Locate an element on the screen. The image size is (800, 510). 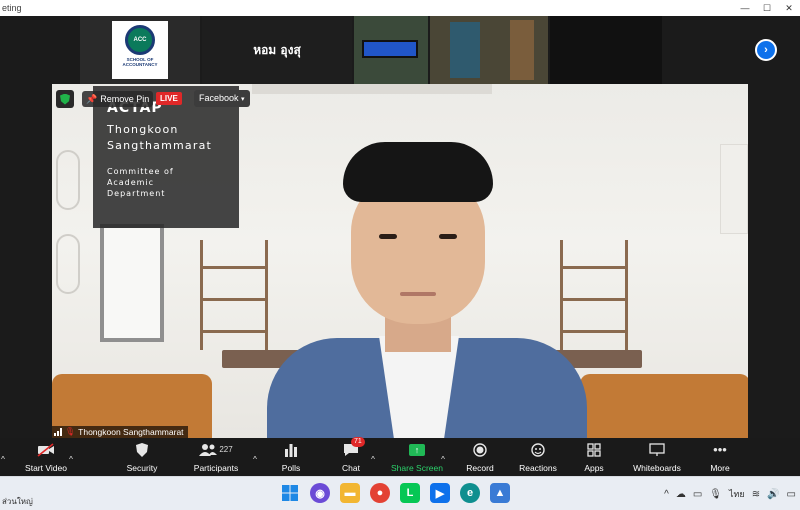
reactions-button: Reactions is located at coordinates (538, 457).